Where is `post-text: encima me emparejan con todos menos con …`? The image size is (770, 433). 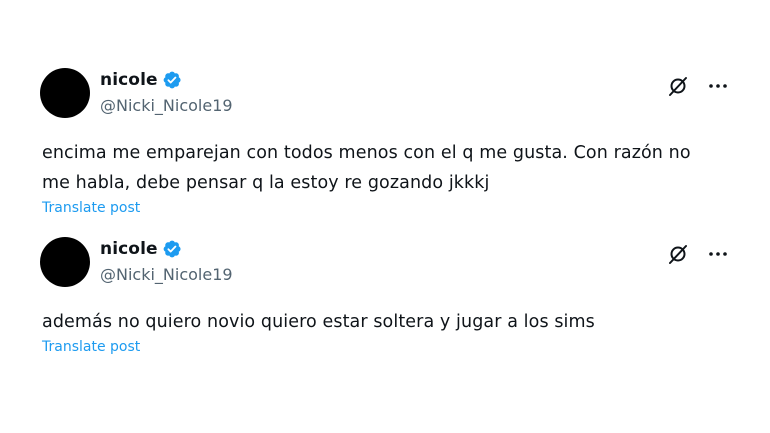
post-text: encima me emparejan con todos menos con … is located at coordinates (392, 168).